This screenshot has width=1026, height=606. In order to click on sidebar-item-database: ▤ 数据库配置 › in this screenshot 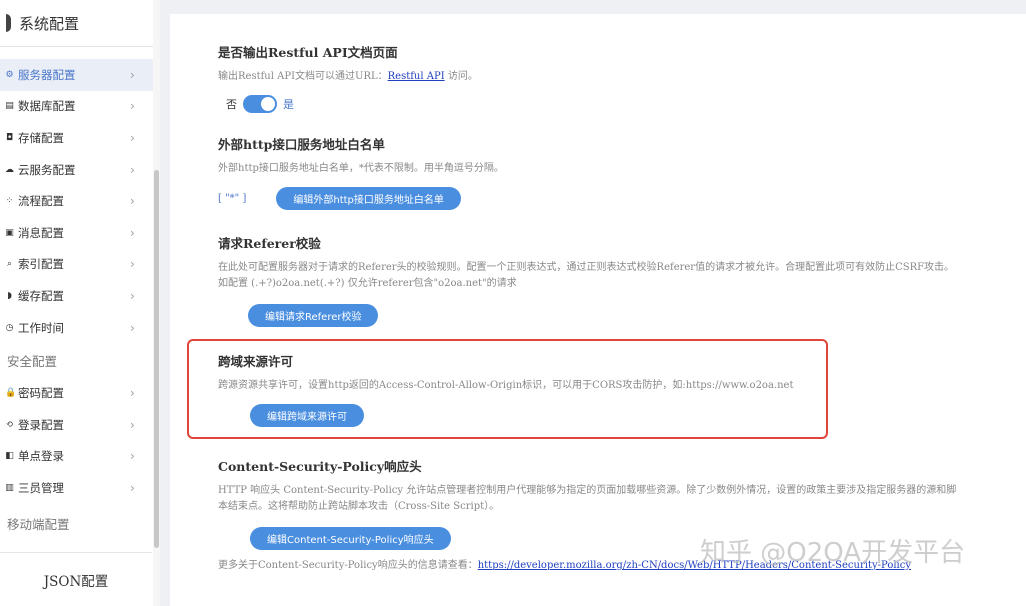, I will do `click(80, 107)`.